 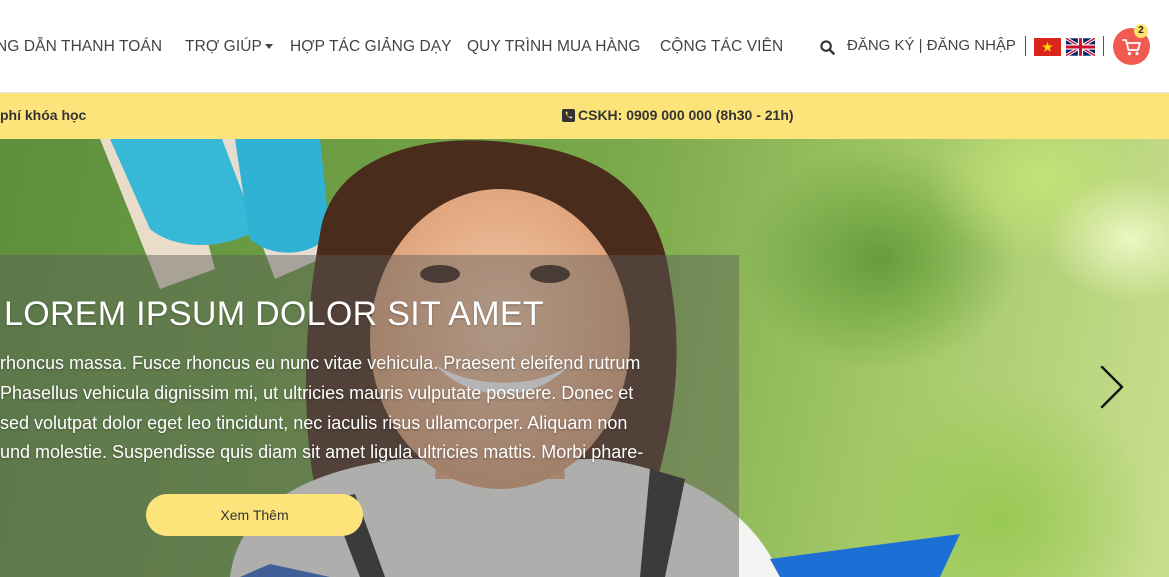 What do you see at coordinates (223, 46) in the screenshot?
I see `nav-item-help-label: TRỢ GIÚP` at bounding box center [223, 46].